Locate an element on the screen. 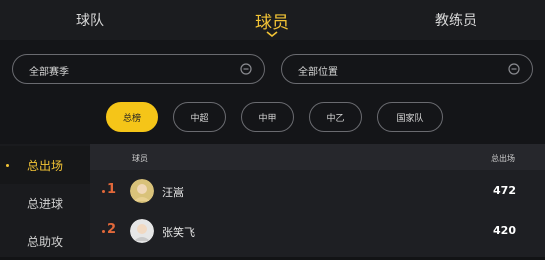  sidebar-item-appearances: 总出场 is located at coordinates (45, 165).